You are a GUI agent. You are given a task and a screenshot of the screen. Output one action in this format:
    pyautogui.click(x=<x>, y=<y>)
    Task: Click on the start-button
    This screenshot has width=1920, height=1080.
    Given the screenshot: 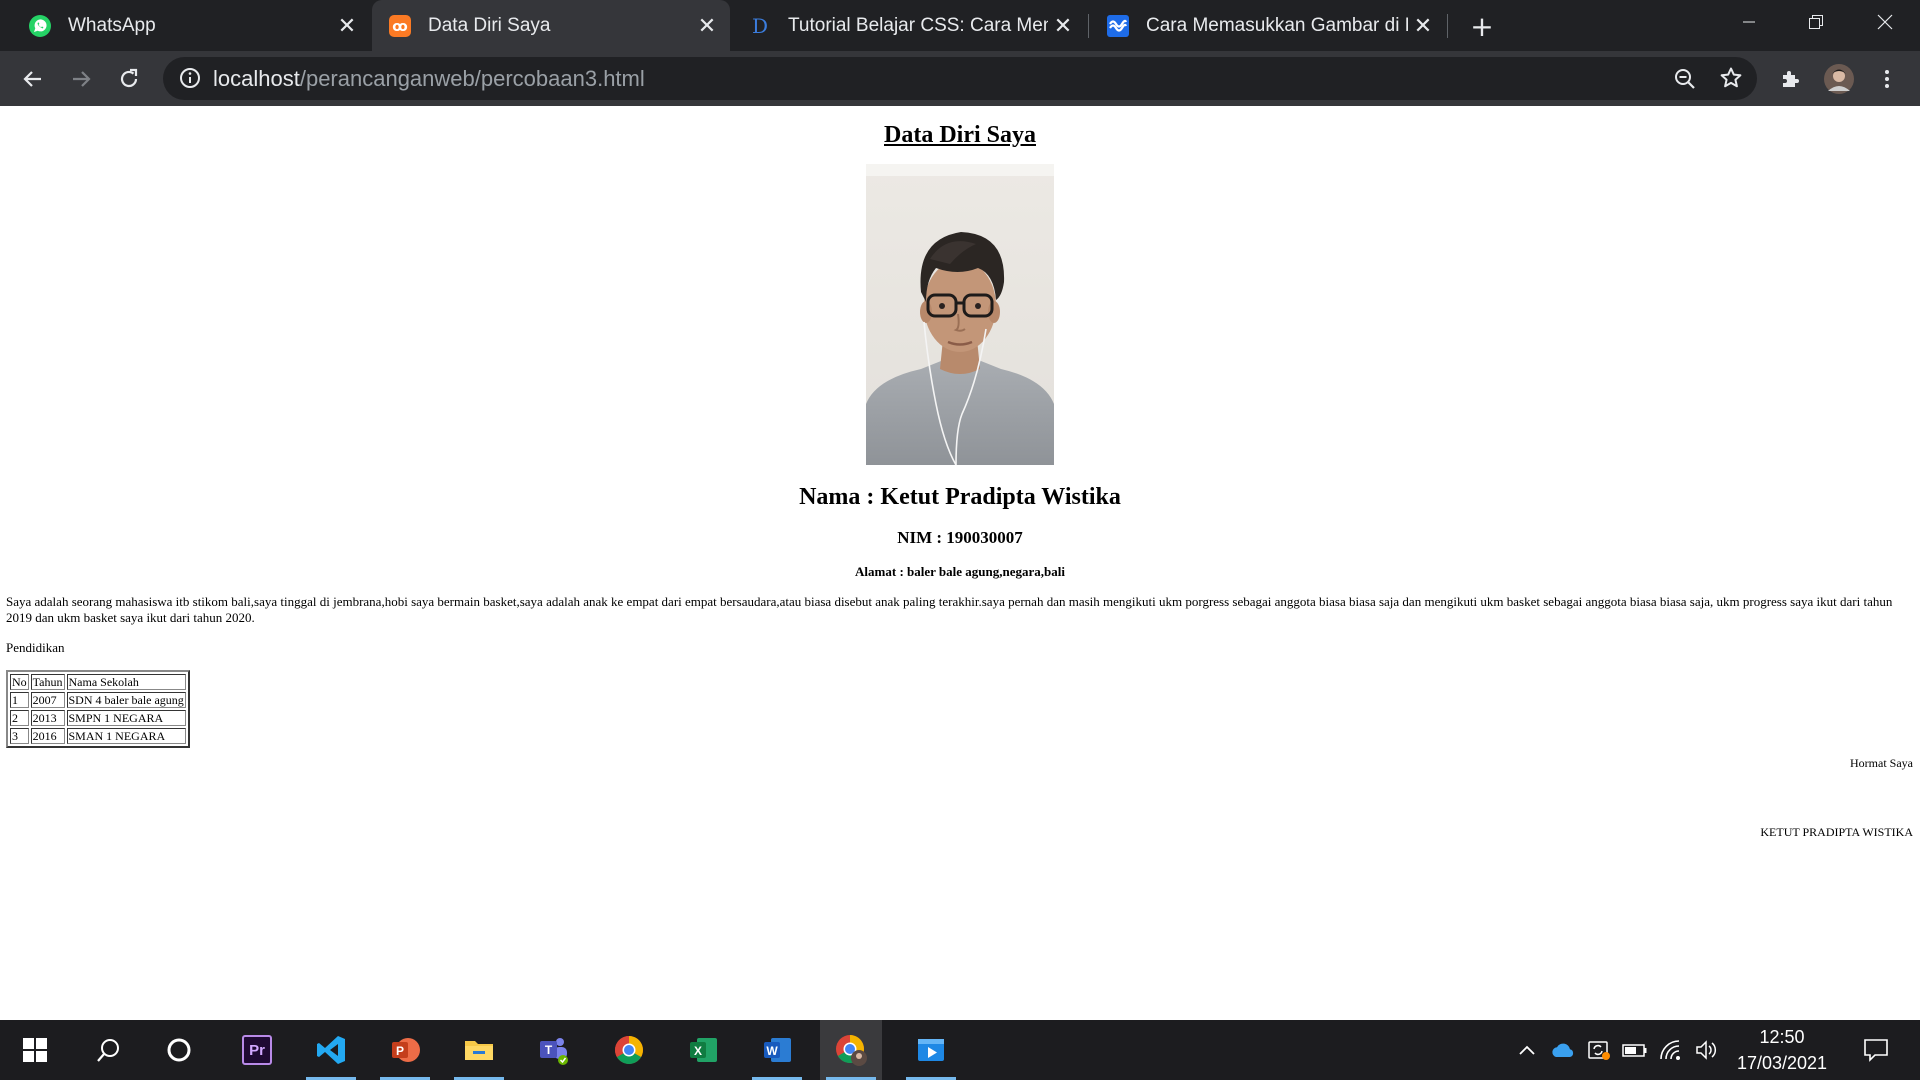 What is the action you would take?
    pyautogui.click(x=35, y=1050)
    